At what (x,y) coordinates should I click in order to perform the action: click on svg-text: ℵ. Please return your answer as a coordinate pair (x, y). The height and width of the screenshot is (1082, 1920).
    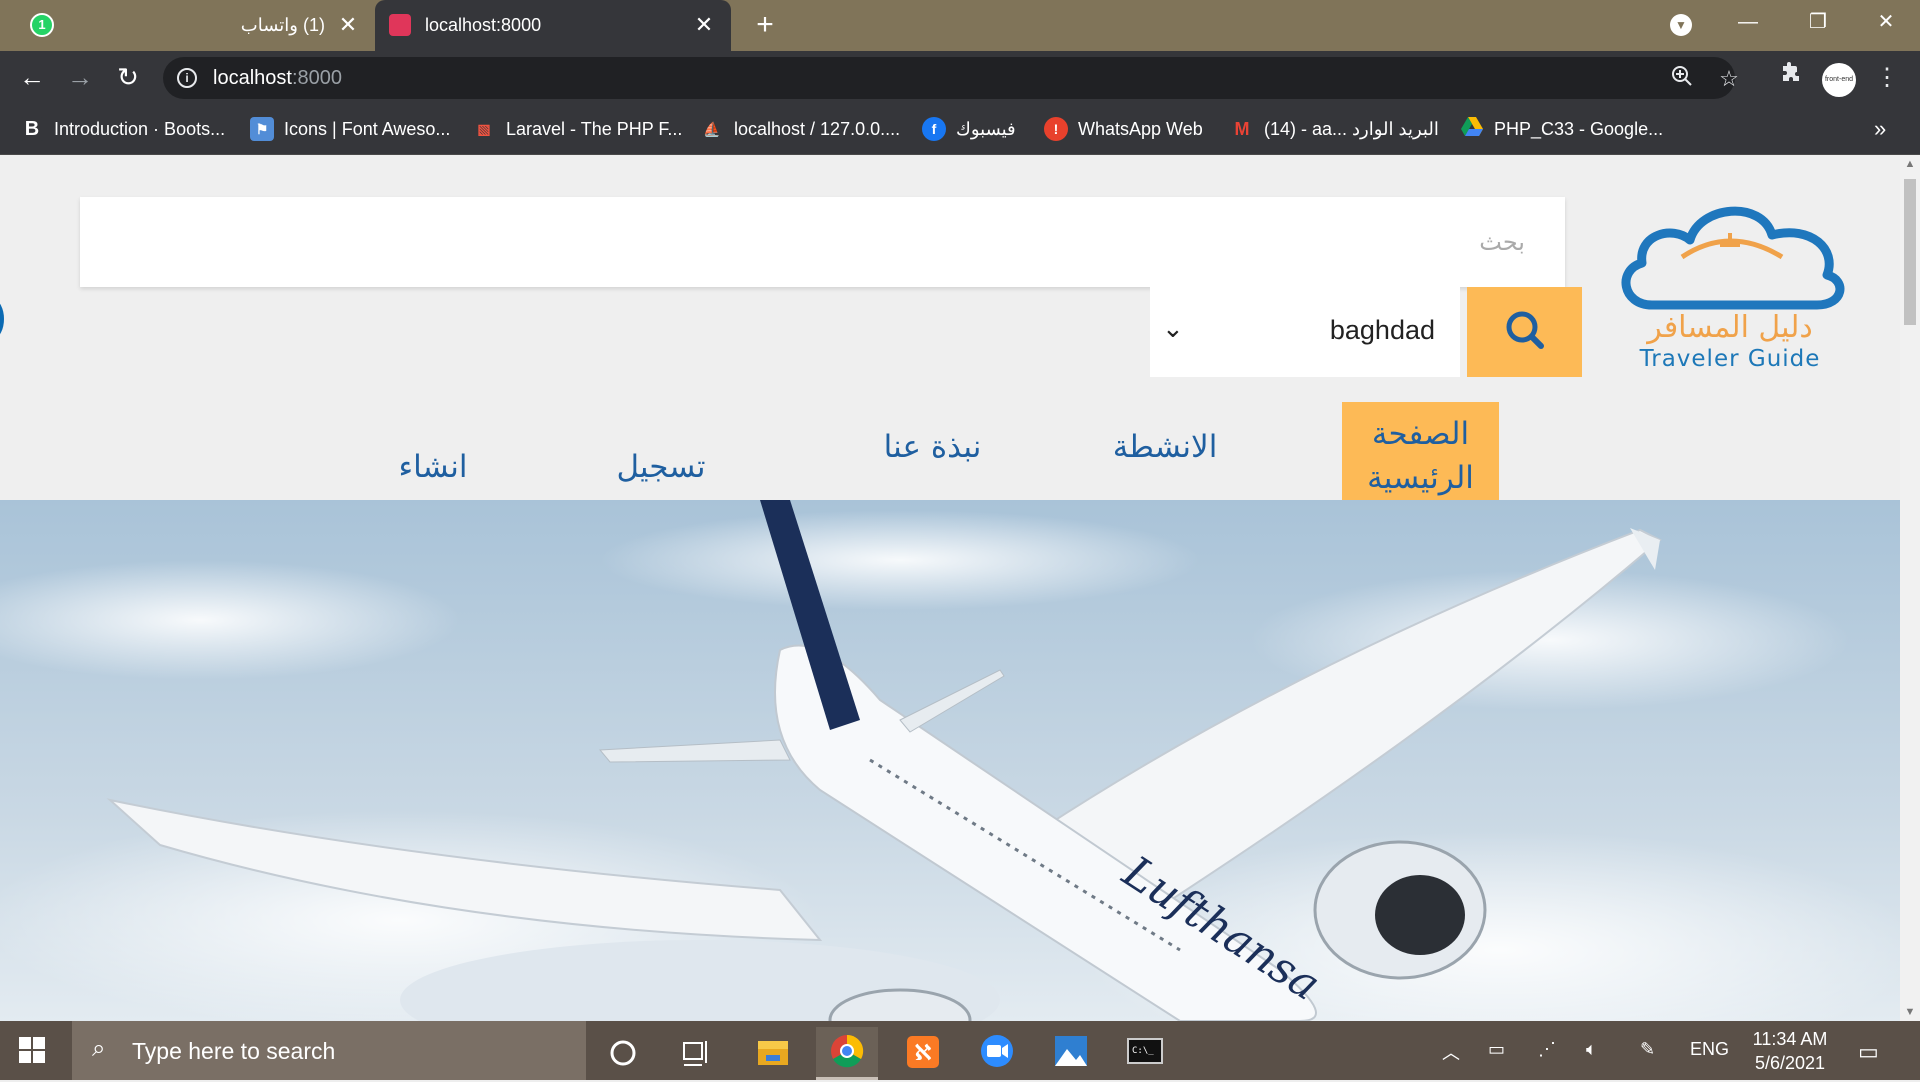
    Looking at the image, I should click on (922, 1053).